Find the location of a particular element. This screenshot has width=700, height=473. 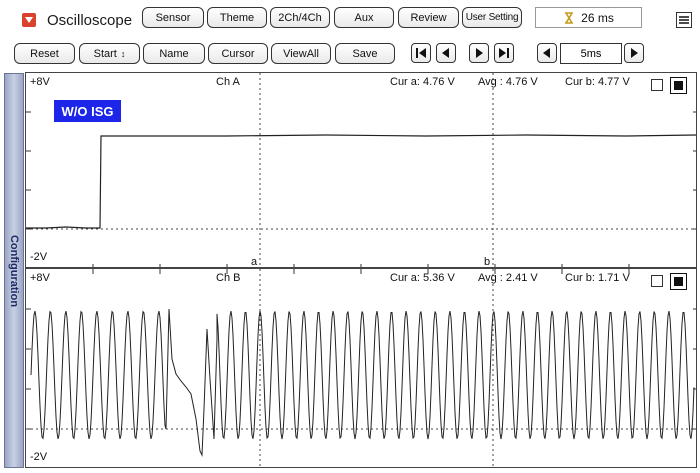

triangle-left-icon is located at coordinates (546, 53).